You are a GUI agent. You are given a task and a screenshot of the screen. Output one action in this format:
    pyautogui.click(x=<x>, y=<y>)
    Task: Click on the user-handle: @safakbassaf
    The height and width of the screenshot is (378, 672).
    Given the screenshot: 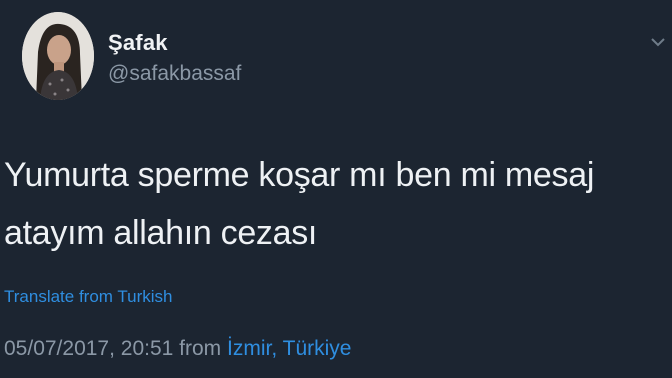 What is the action you would take?
    pyautogui.click(x=174, y=74)
    